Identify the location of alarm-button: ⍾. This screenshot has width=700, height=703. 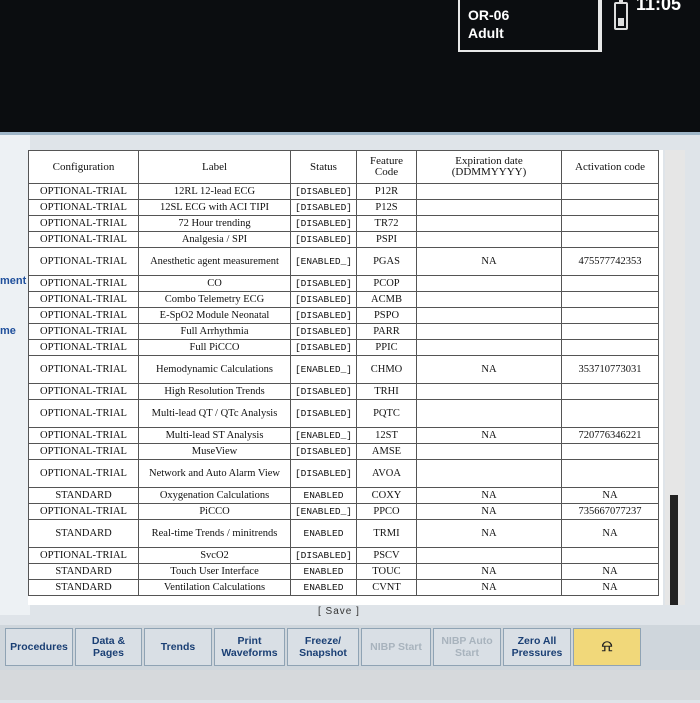
(607, 647).